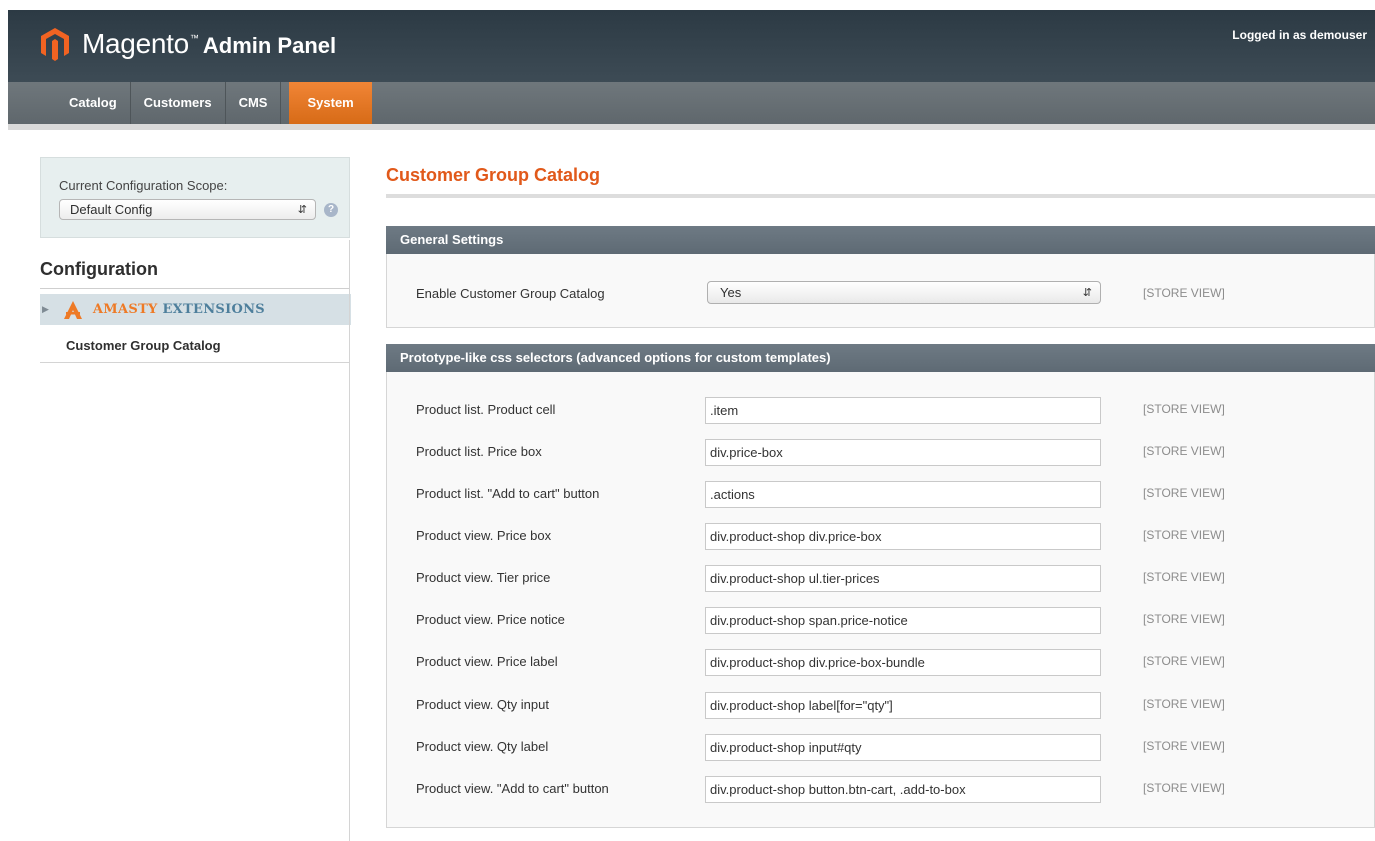 The height and width of the screenshot is (841, 1375). I want to click on selector-input: div.product-shop span.price-notice, so click(903, 620).